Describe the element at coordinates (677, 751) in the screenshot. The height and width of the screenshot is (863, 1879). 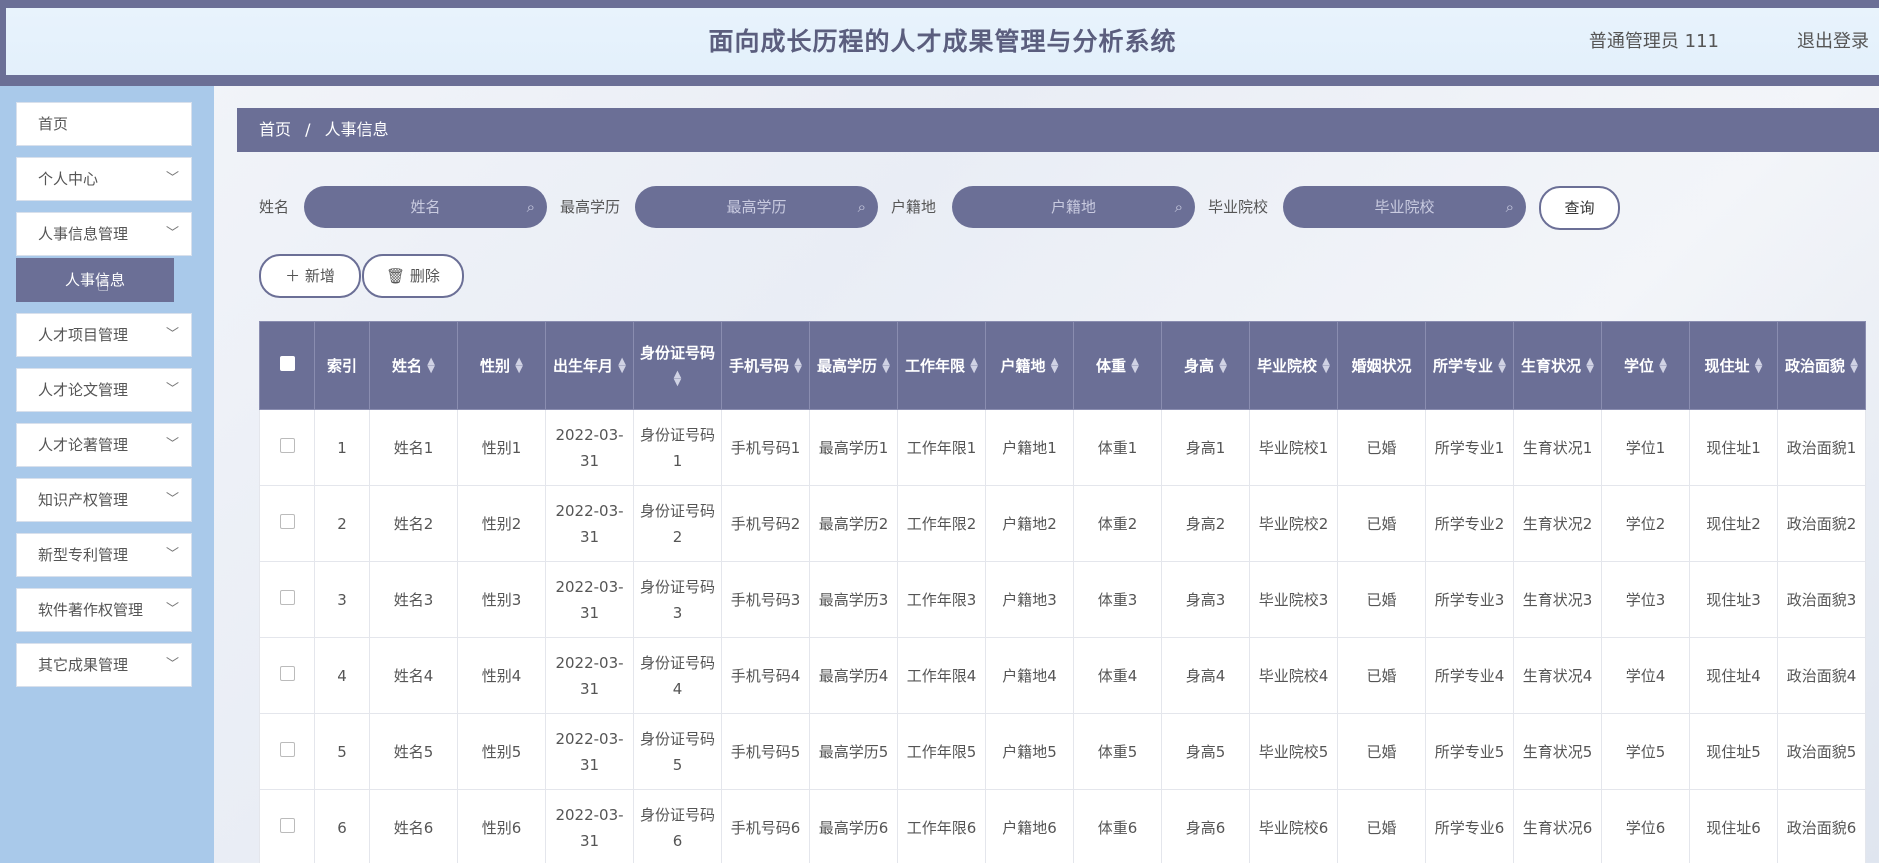
I see `table-cell: 身份证号码5` at that location.